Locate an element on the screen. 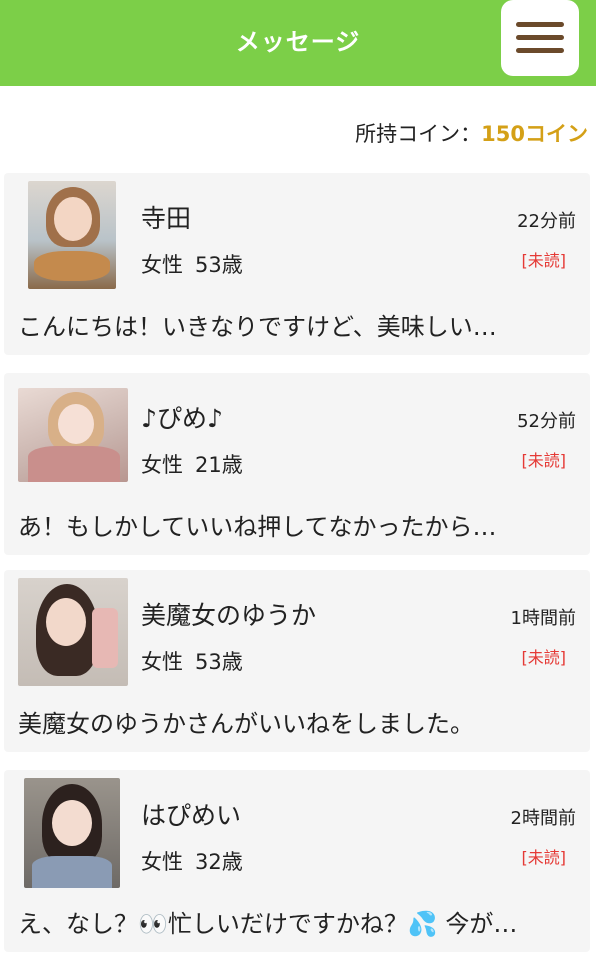 Image resolution: width=596 pixels, height=965 pixels. sender-name: はぴめい is located at coordinates (191, 815).